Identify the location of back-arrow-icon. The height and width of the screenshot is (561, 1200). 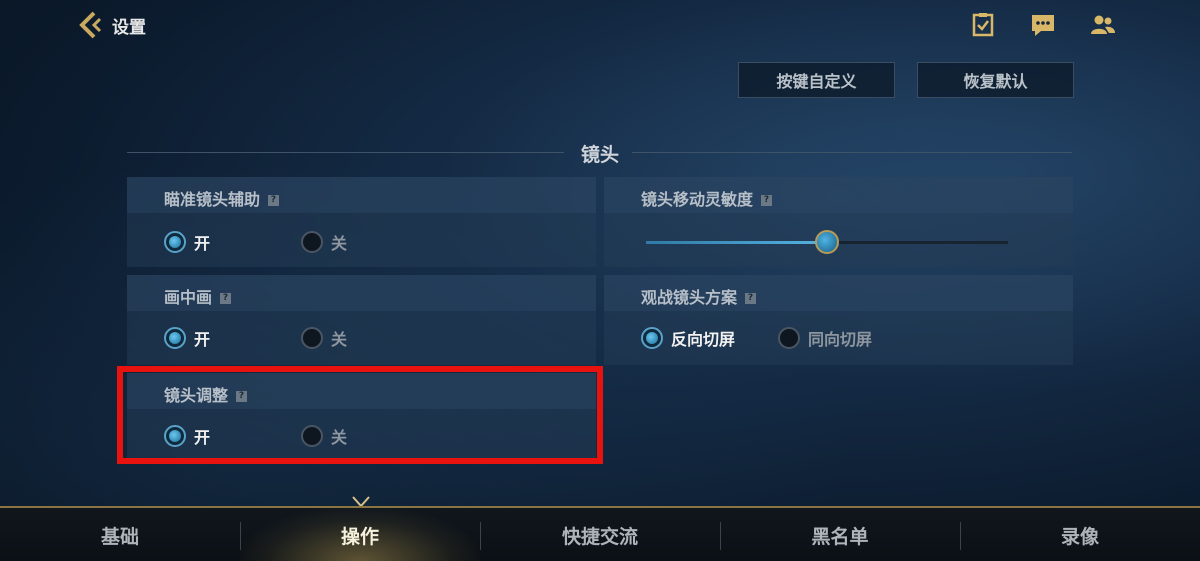
(90, 25).